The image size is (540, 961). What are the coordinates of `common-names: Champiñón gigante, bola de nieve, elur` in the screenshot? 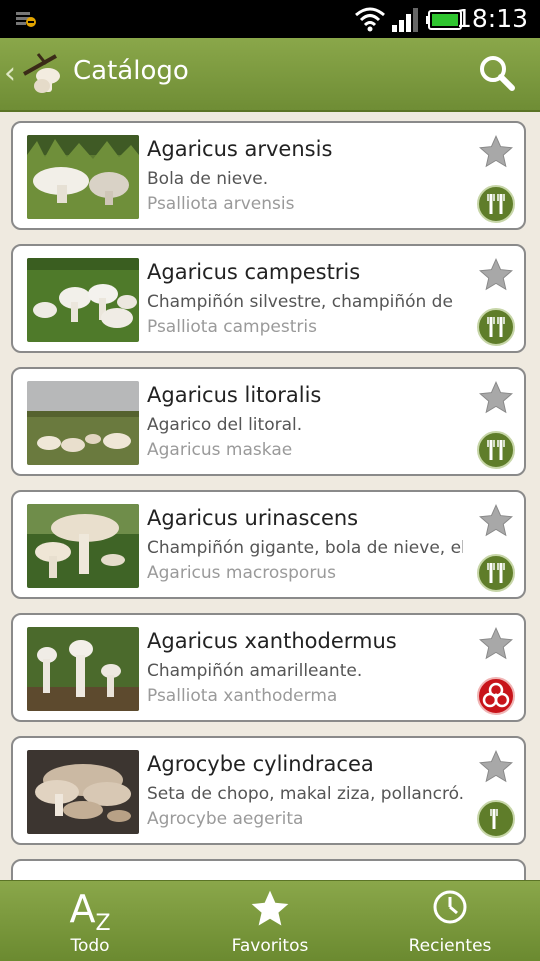 It's located at (305, 548).